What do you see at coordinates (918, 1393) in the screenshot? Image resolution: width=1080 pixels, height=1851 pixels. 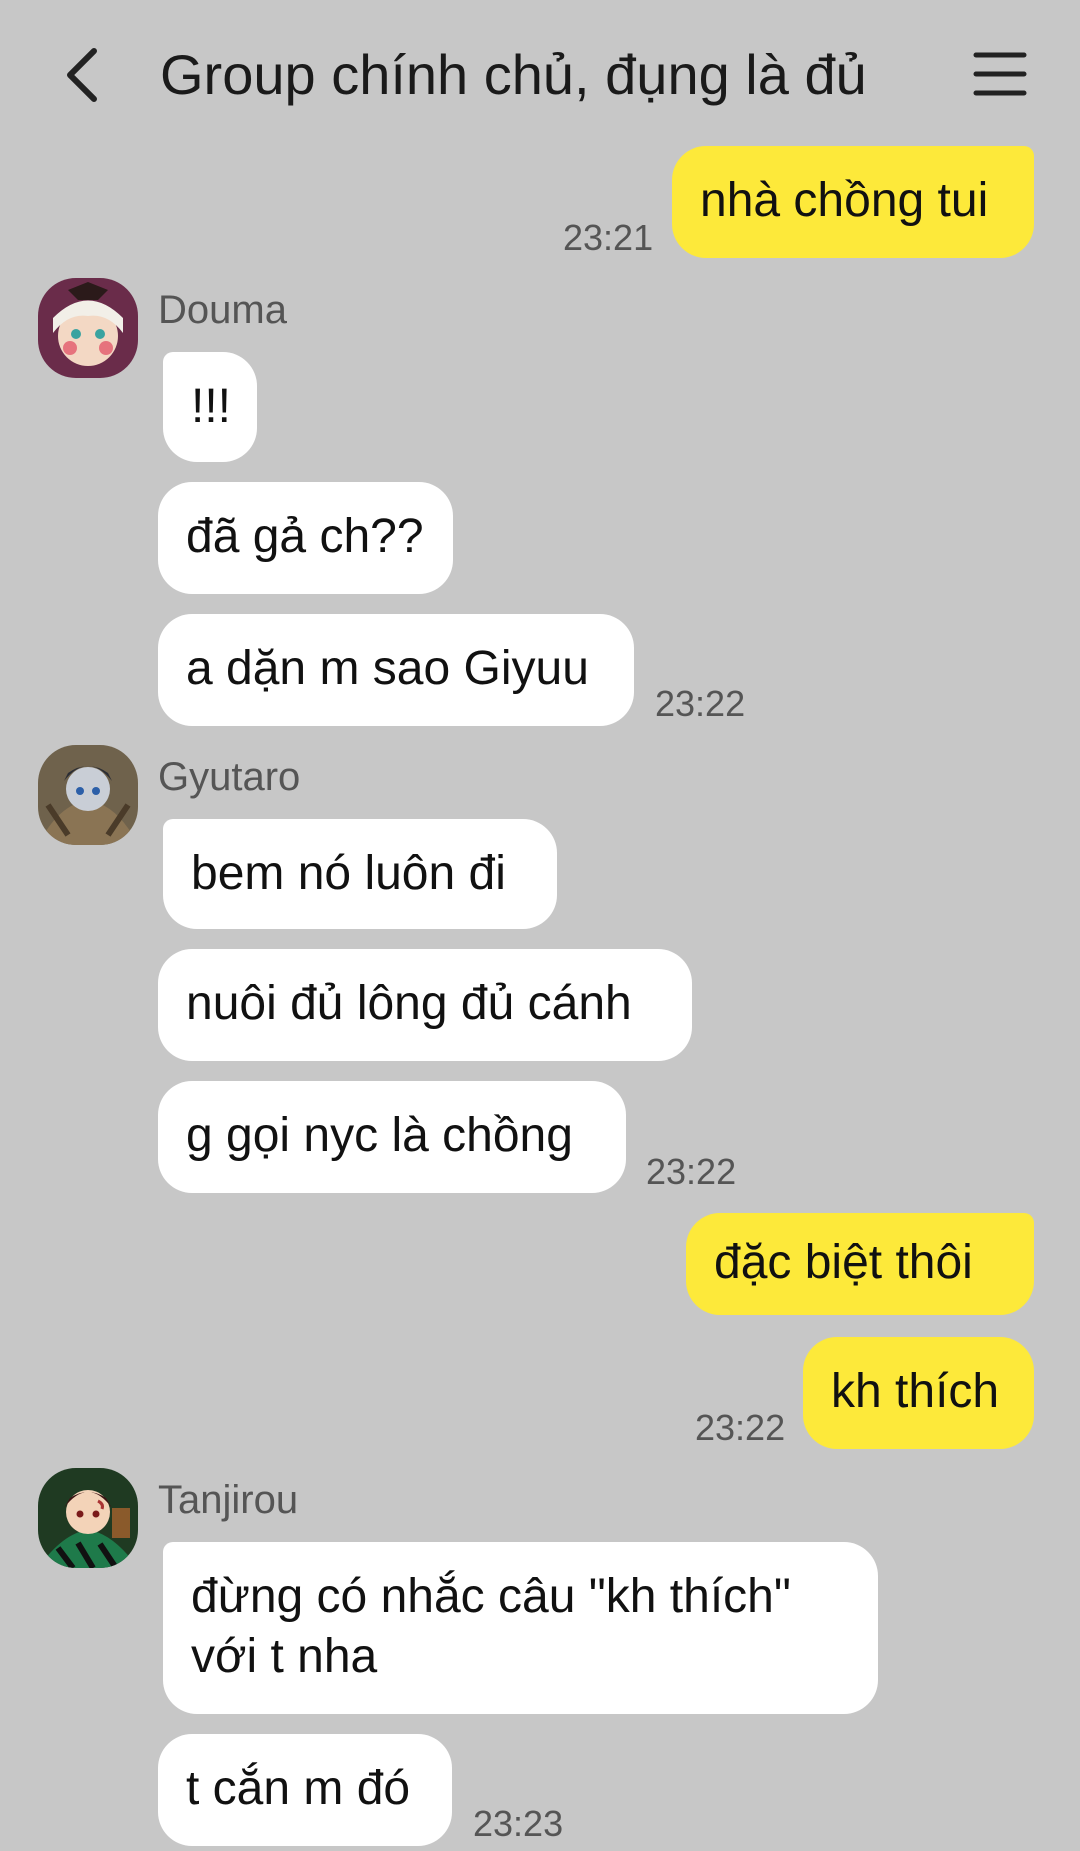 I see `outgoing-message-bubble: kh thích` at bounding box center [918, 1393].